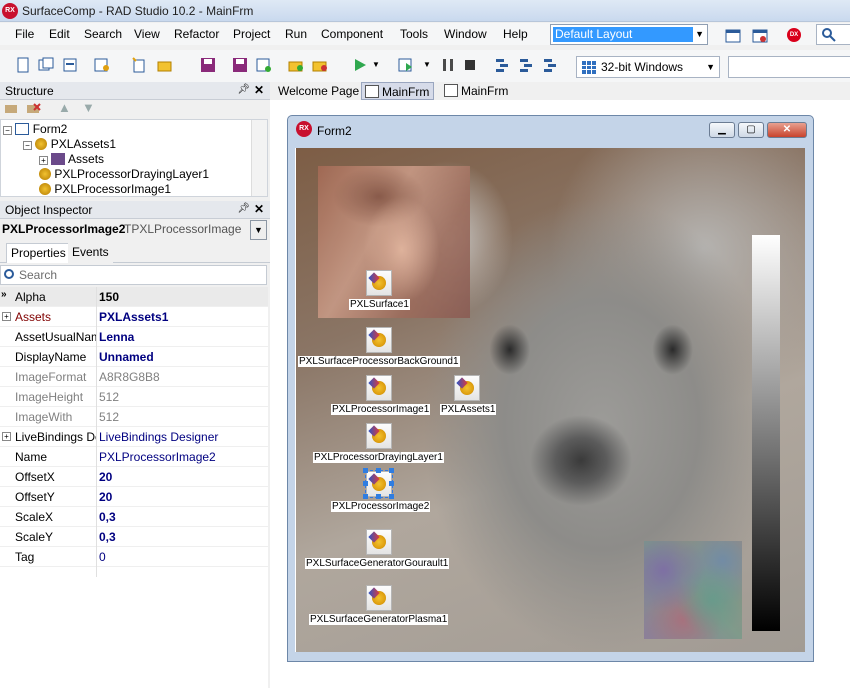 This screenshot has height=688, width=850. I want to click on tab-properties: Properties, so click(38, 253).